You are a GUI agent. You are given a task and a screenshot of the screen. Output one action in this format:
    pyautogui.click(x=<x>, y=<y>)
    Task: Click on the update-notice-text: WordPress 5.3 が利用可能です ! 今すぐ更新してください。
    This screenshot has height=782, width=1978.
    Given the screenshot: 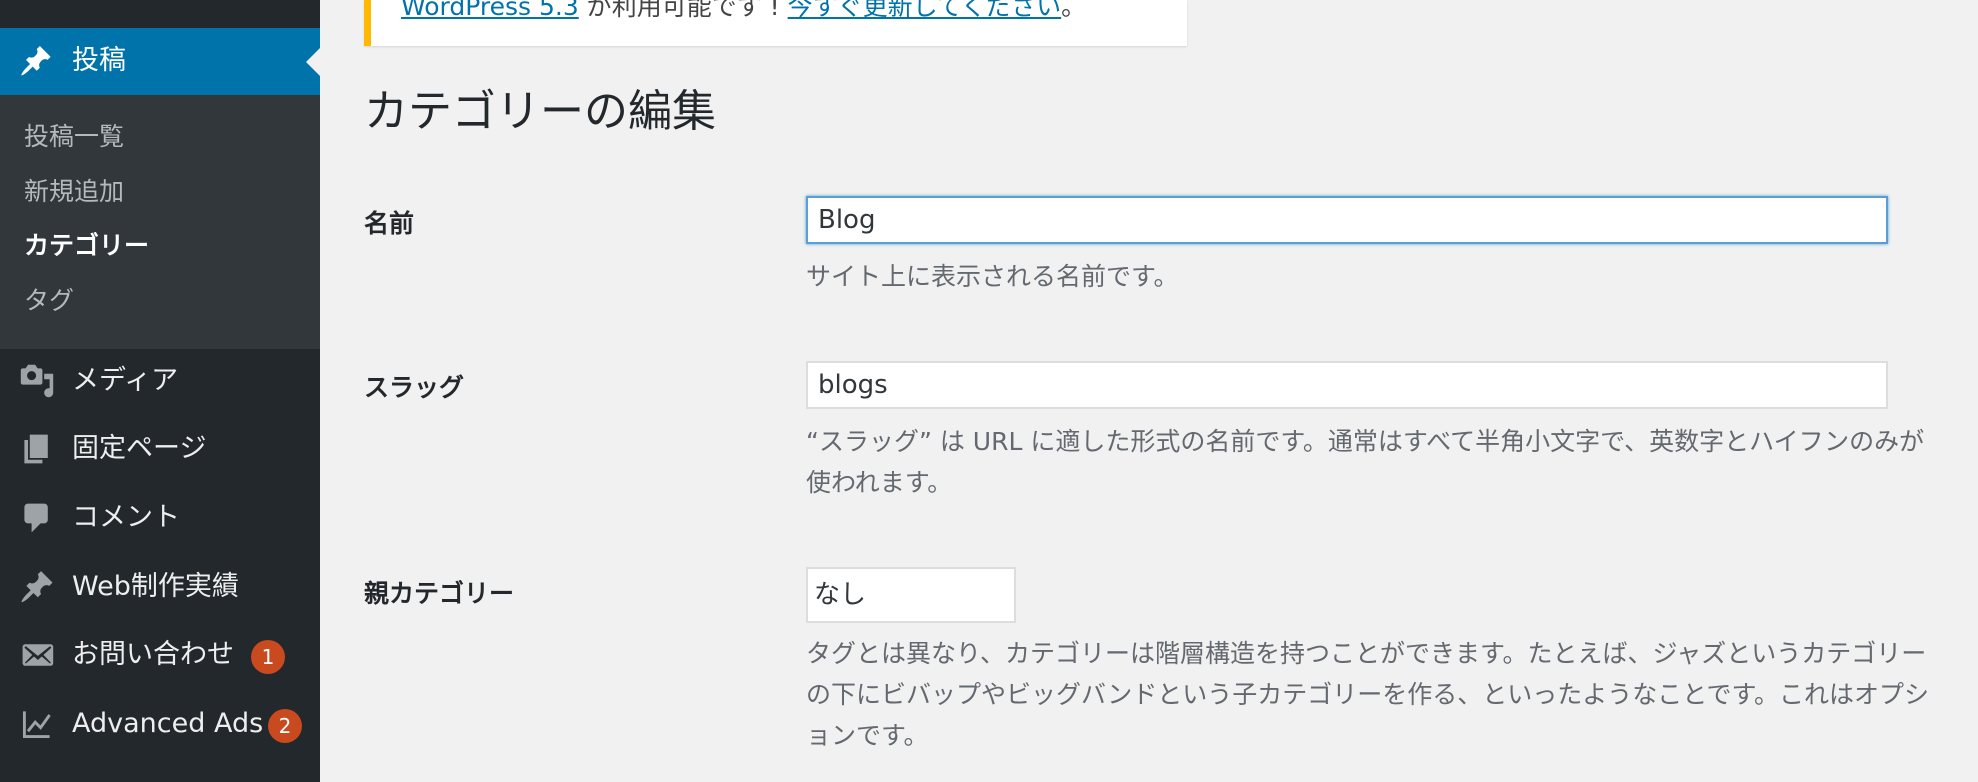 What is the action you would take?
    pyautogui.click(x=743, y=12)
    